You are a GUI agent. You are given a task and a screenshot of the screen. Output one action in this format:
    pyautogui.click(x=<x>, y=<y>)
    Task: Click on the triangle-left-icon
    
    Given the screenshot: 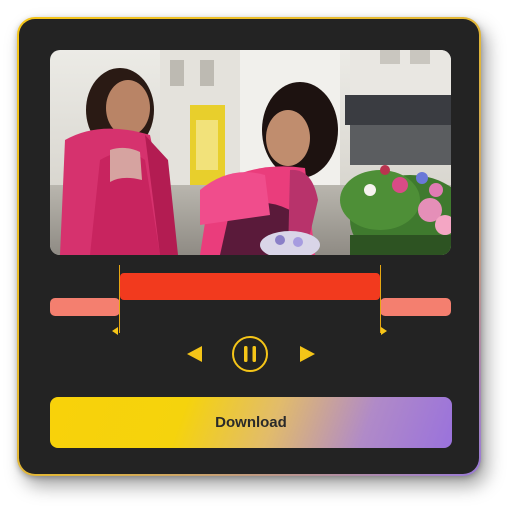 What is the action you would take?
    pyautogui.click(x=194, y=354)
    